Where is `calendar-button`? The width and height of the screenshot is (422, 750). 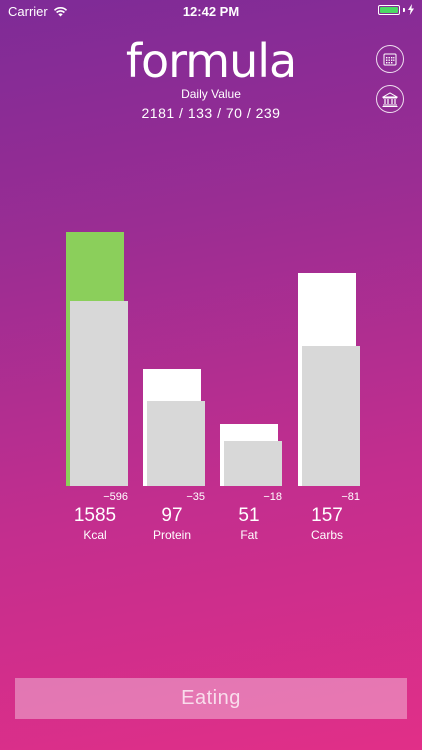 calendar-button is located at coordinates (390, 59).